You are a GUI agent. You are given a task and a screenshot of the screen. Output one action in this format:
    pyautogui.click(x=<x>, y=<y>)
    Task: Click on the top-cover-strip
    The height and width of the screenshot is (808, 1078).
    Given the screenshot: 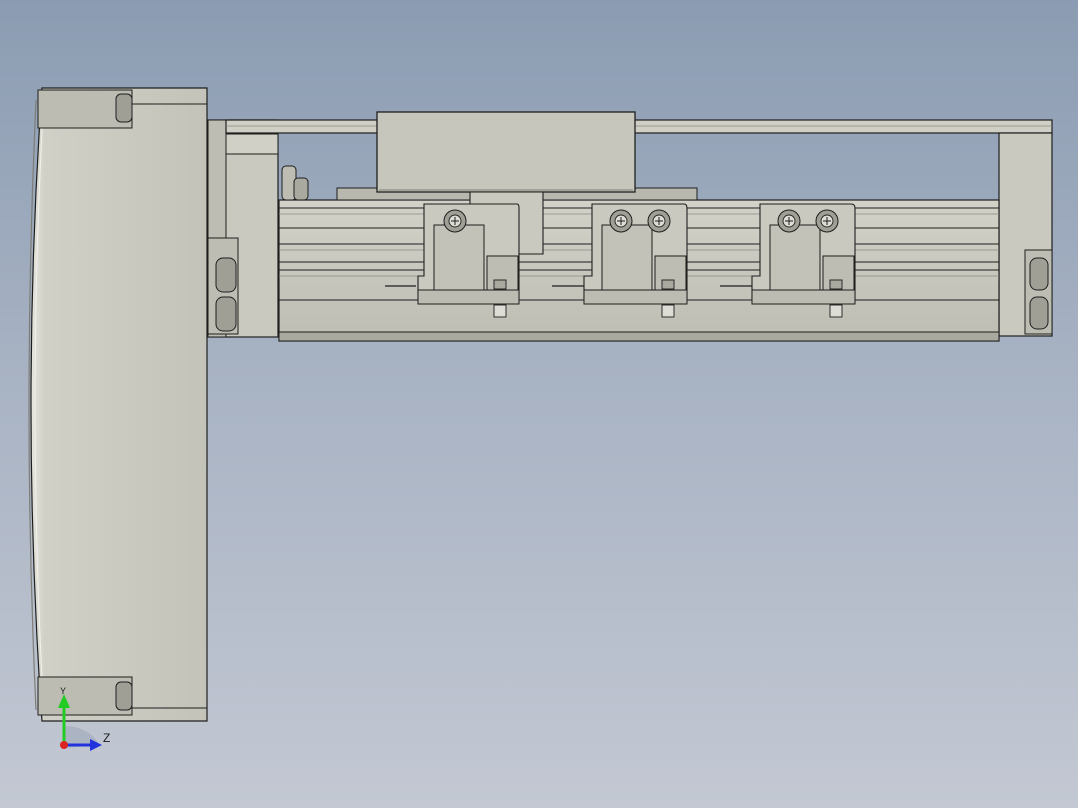 What is the action you would take?
    pyautogui.click(x=639, y=126)
    